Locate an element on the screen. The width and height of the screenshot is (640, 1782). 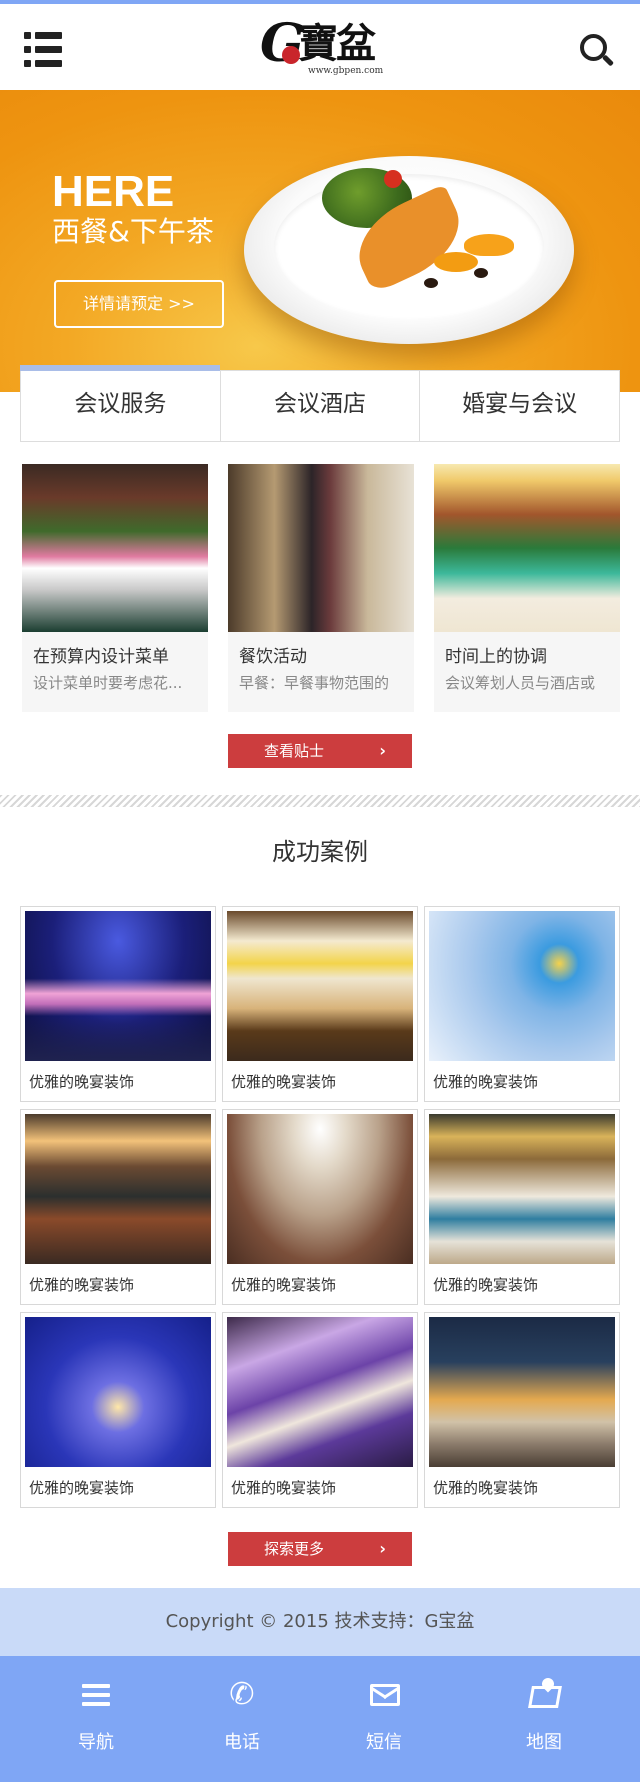
tip-description: 早餐：早餐事物范围的 is located at coordinates (314, 683).